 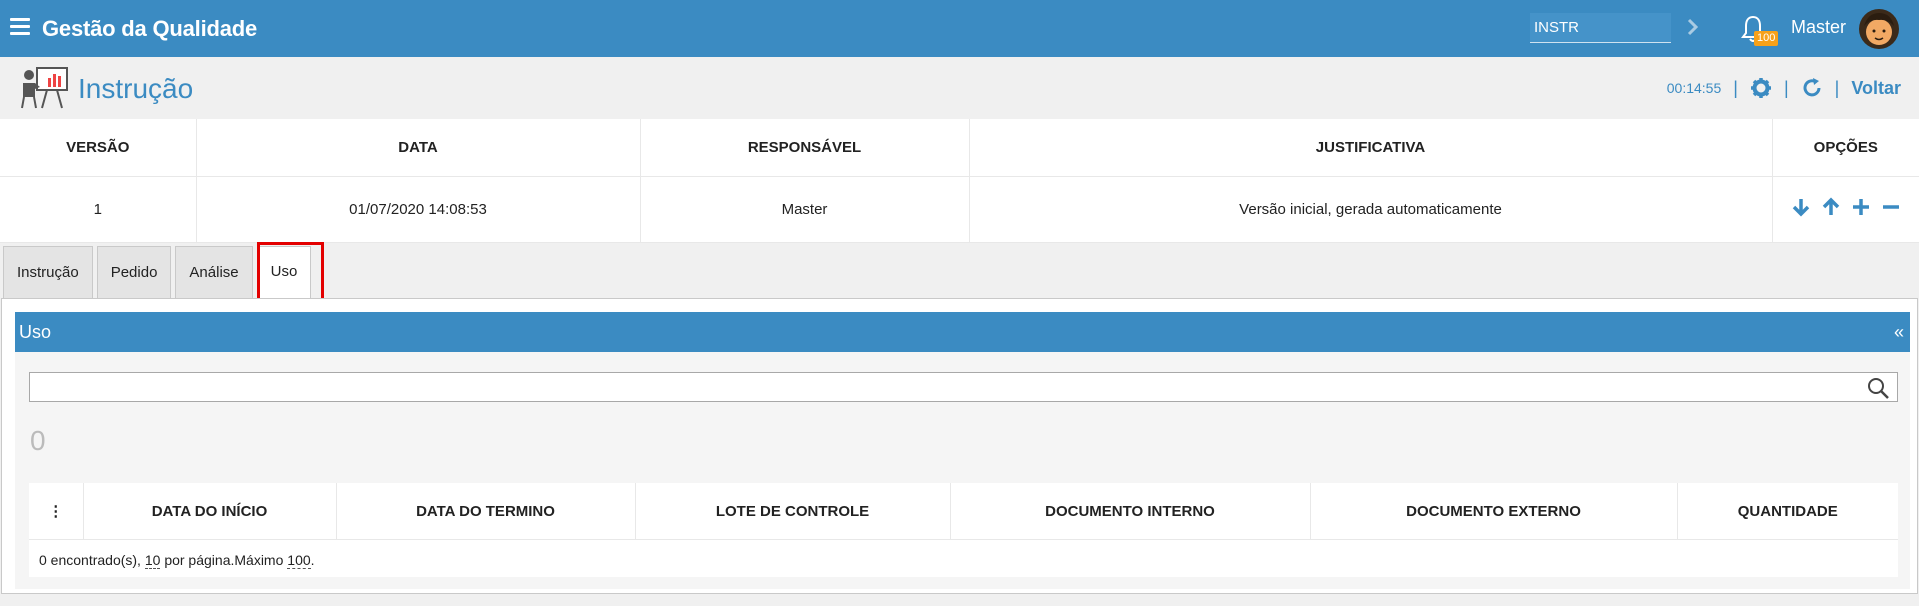 What do you see at coordinates (1694, 88) in the screenshot?
I see `session-timer: 00:14:55` at bounding box center [1694, 88].